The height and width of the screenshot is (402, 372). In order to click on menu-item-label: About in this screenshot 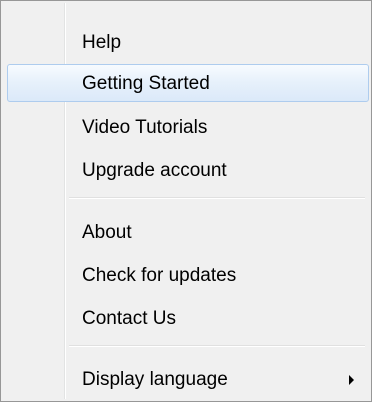, I will do `click(107, 232)`.